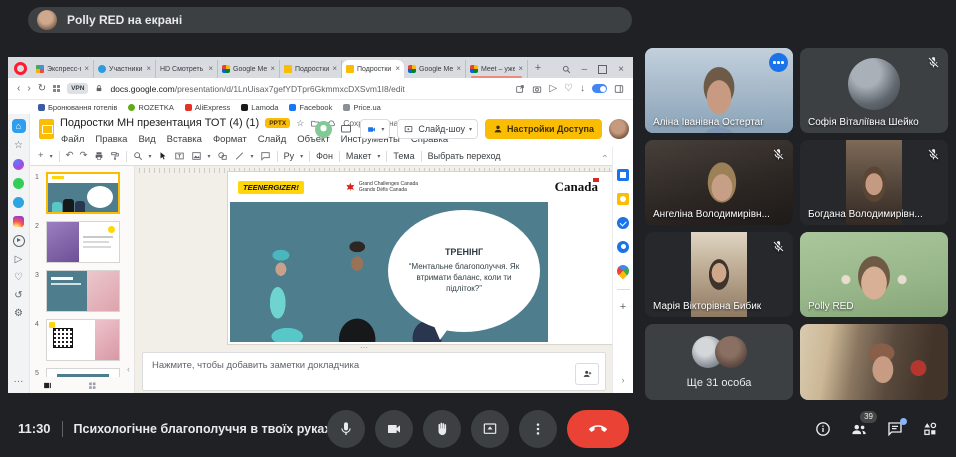 This screenshot has width=956, height=457. What do you see at coordinates (373, 69) in the screenshot?
I see `tab-slides-active: Подростки М...×` at bounding box center [373, 69].